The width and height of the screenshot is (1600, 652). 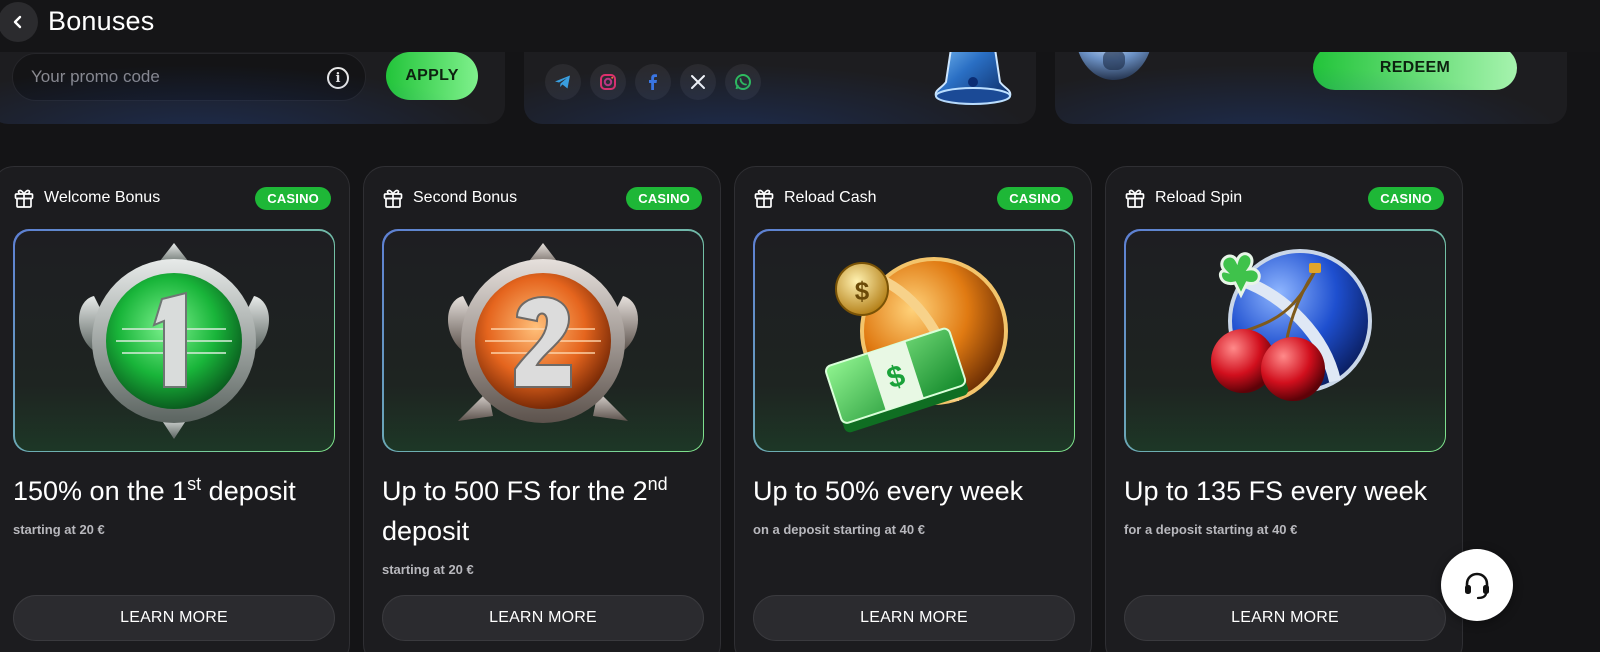 I want to click on card-headline: Up to 50% every week, so click(x=888, y=491).